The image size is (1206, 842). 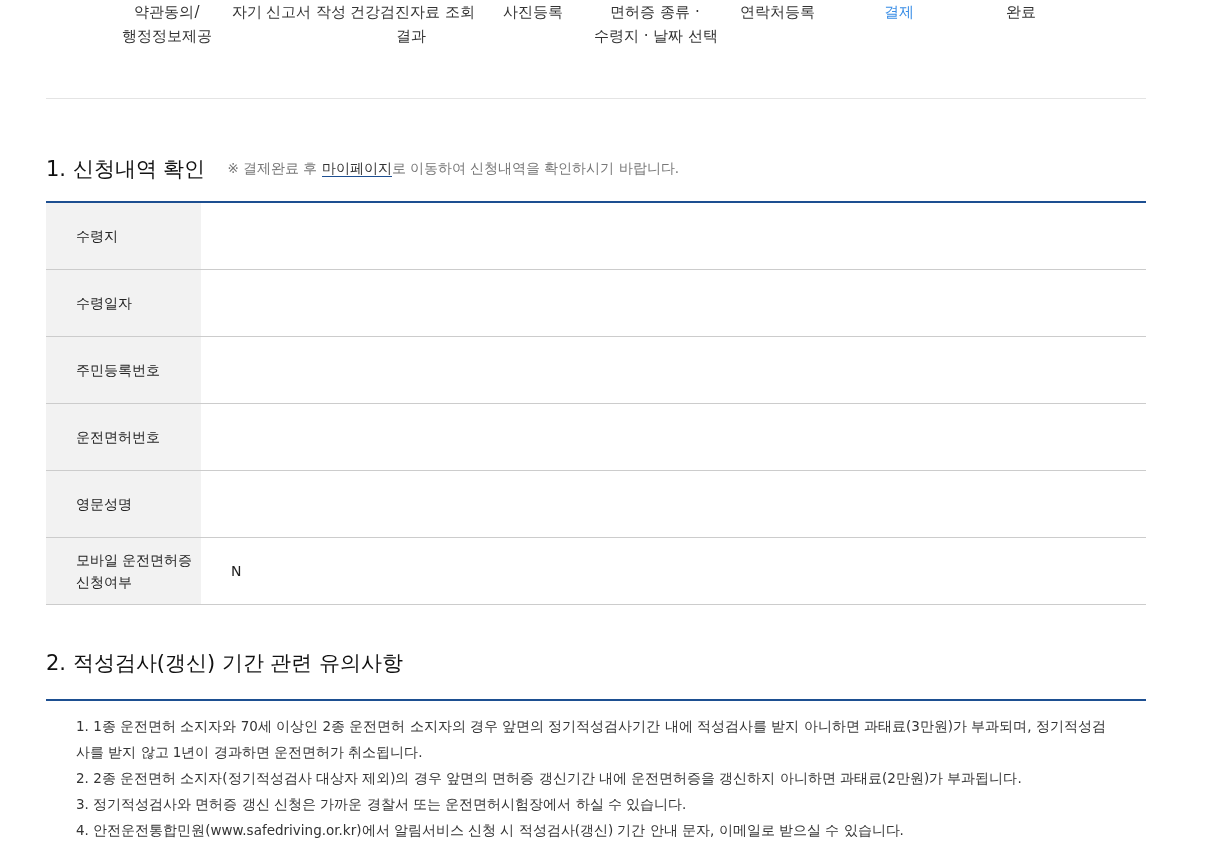 What do you see at coordinates (123, 303) in the screenshot?
I see `row-label: 수령일자` at bounding box center [123, 303].